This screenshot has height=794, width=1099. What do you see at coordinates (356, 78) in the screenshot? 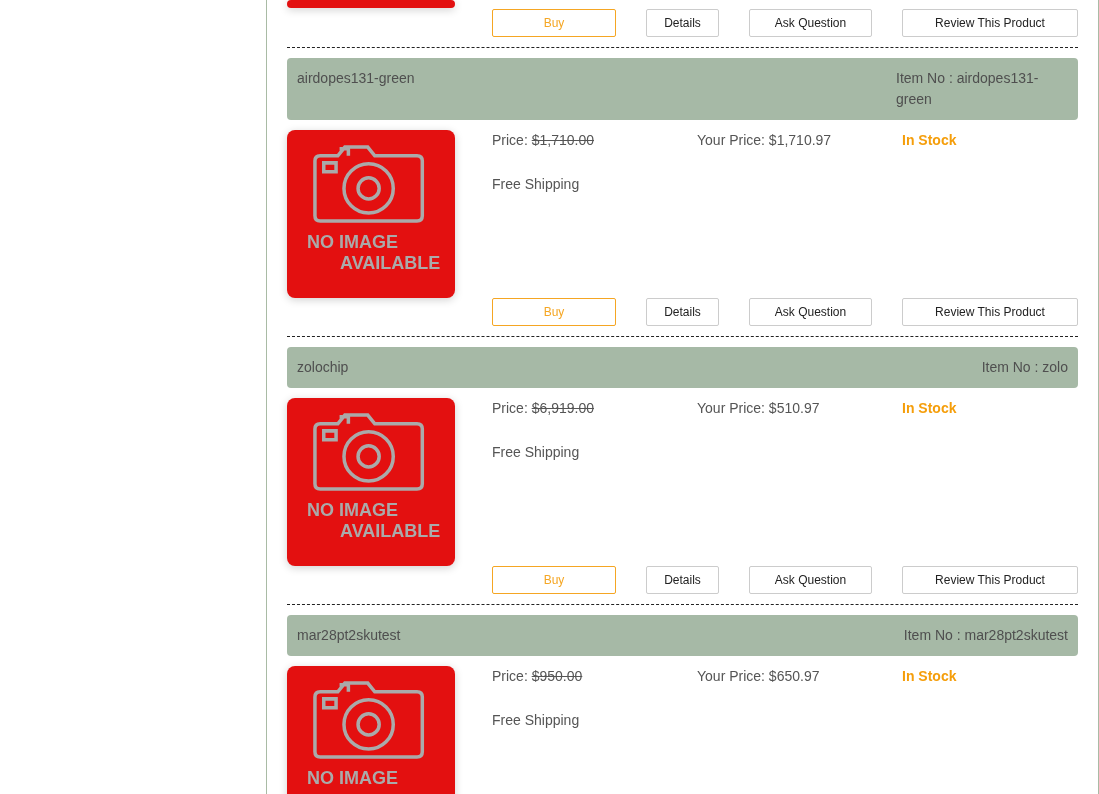
I see `product-name: airdopes131-green` at bounding box center [356, 78].